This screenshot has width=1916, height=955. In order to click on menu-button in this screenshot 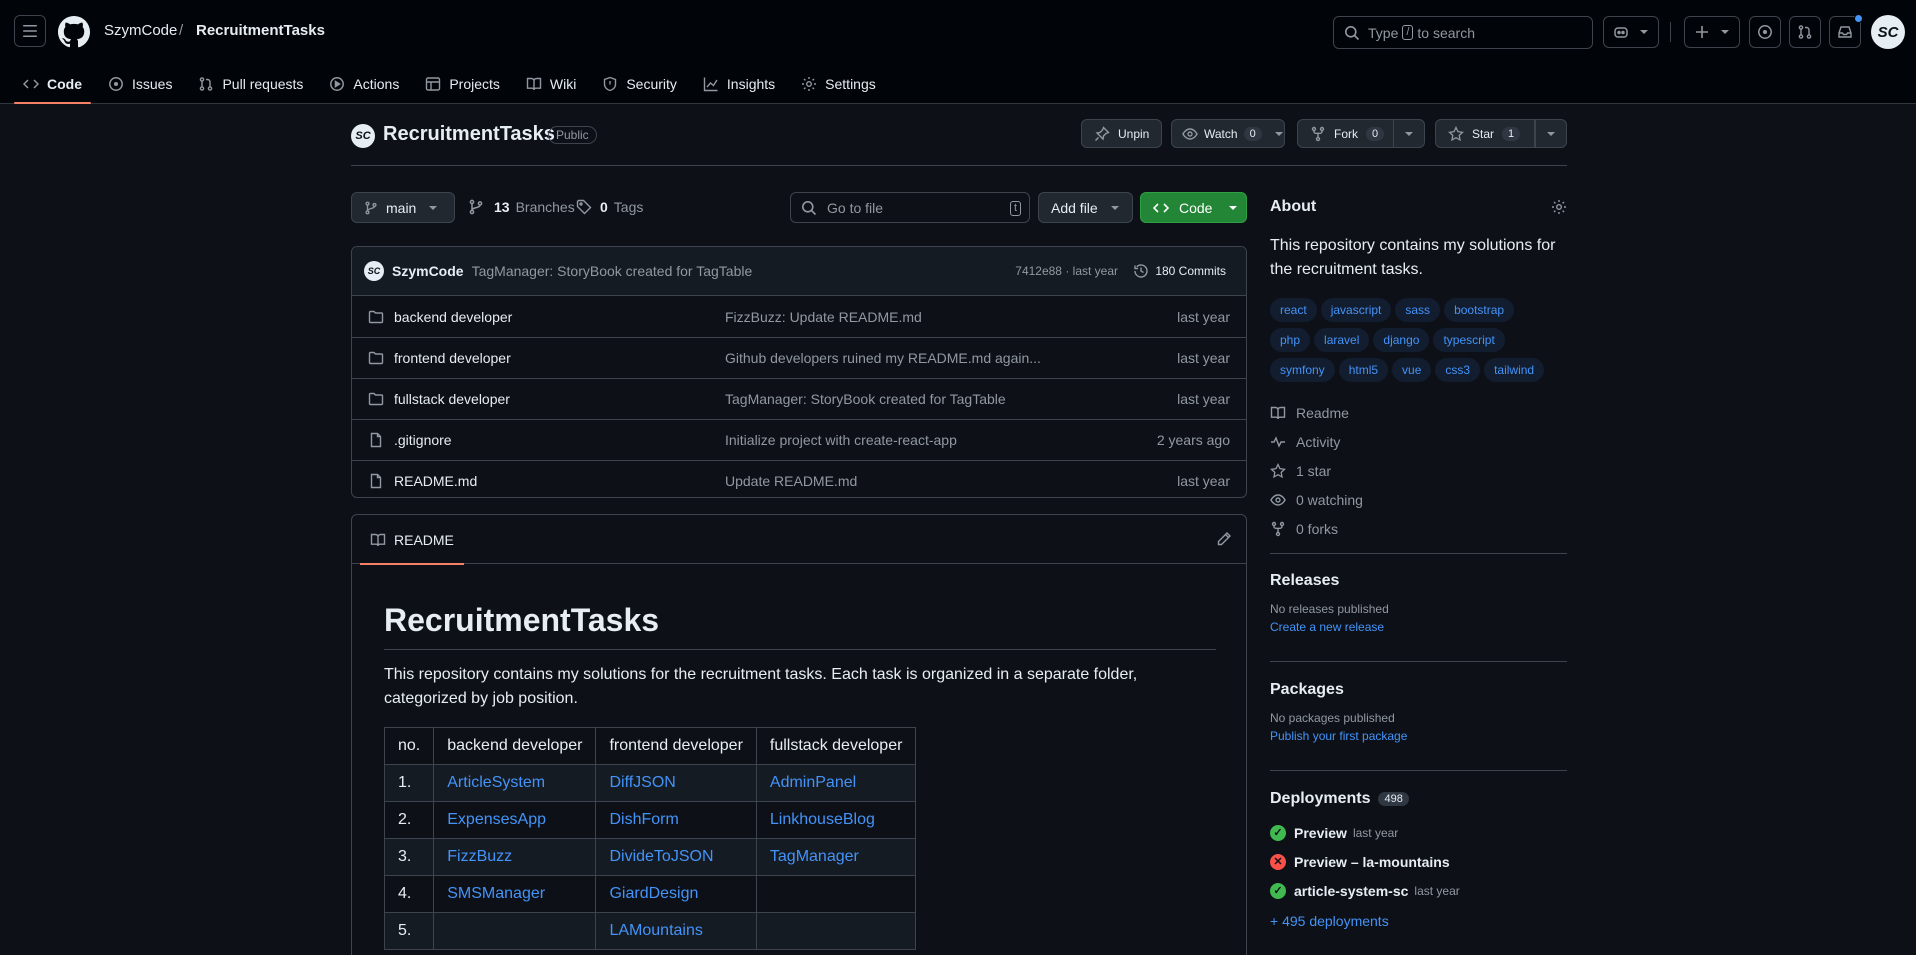, I will do `click(30, 31)`.